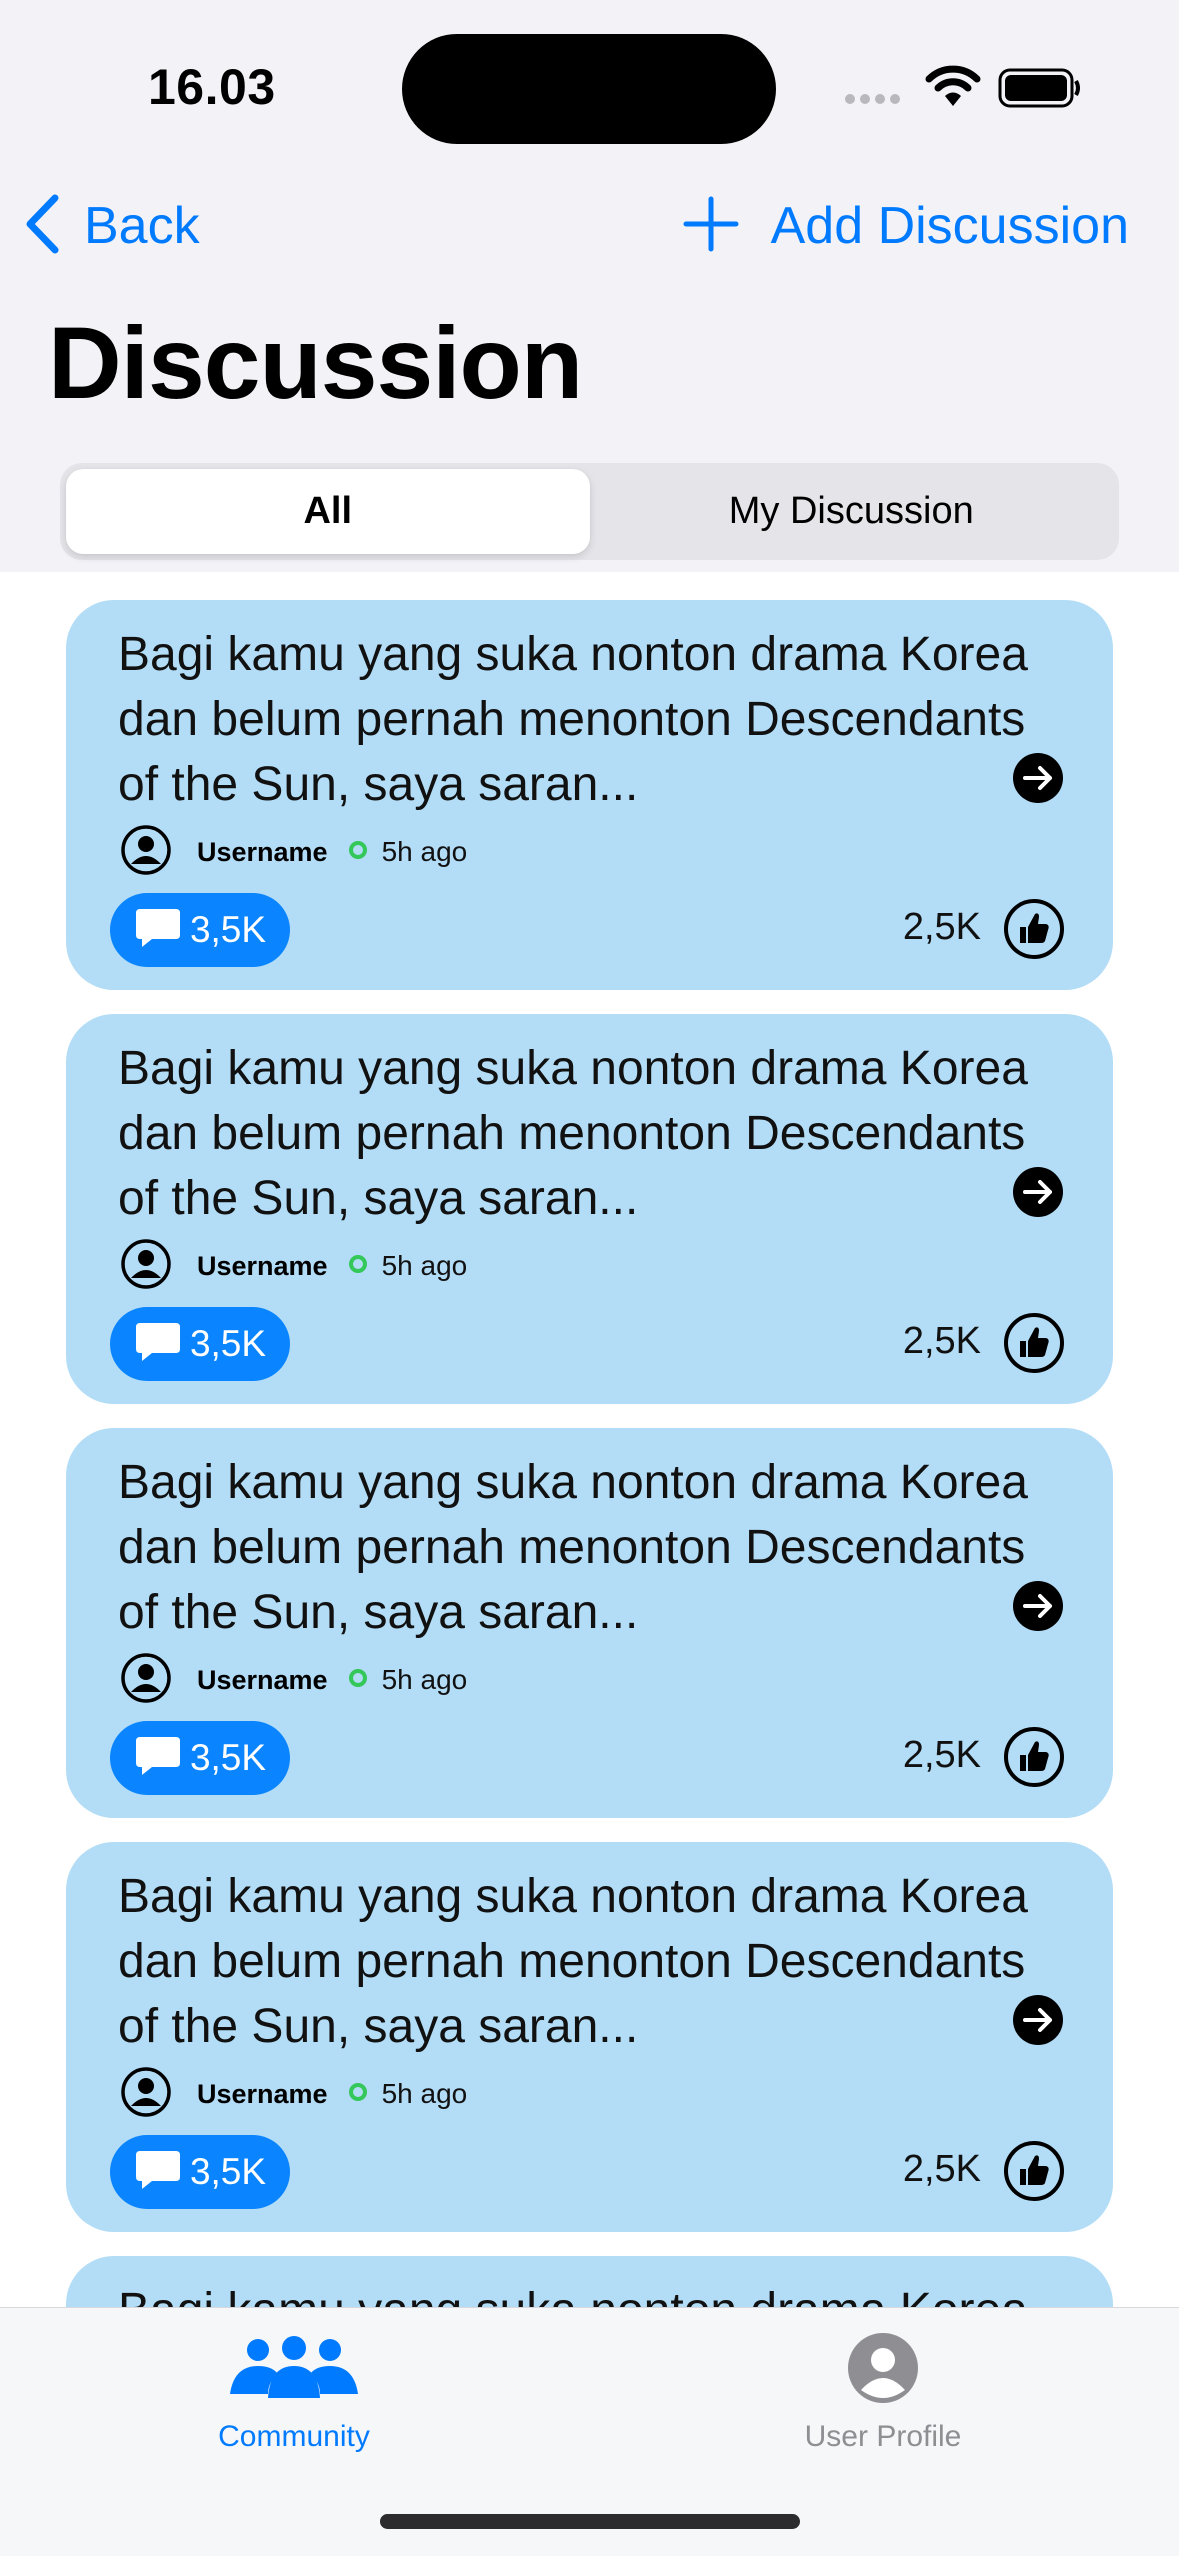  I want to click on cellular-signal-icon, so click(872, 99).